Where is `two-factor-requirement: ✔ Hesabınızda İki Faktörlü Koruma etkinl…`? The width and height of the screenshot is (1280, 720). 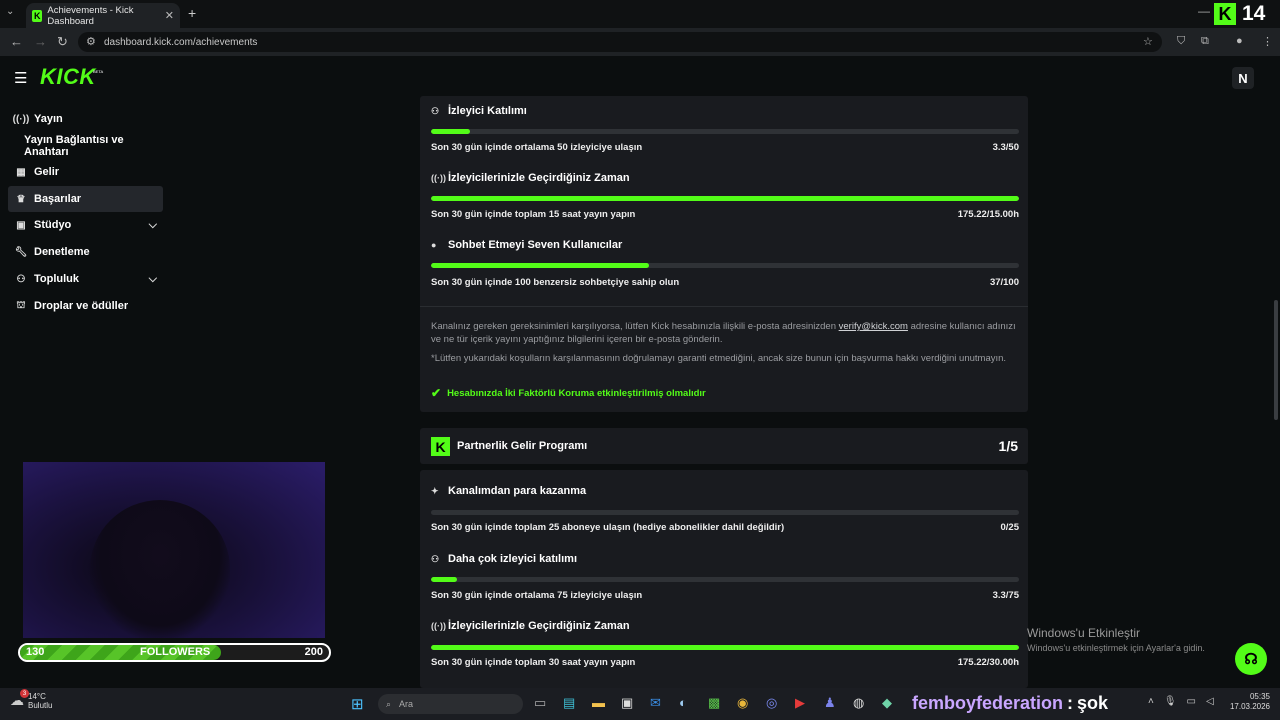
two-factor-requirement: ✔ Hesabınızda İki Faktörlü Koruma etkinl… is located at coordinates (568, 393).